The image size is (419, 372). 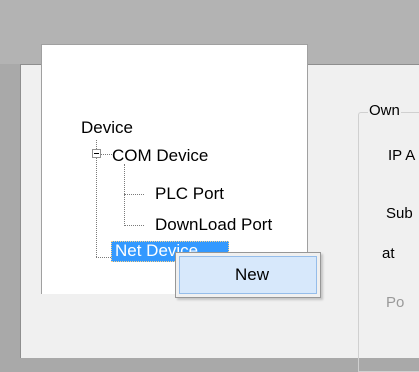 I want to click on subnet-label: Sub, so click(x=399, y=213).